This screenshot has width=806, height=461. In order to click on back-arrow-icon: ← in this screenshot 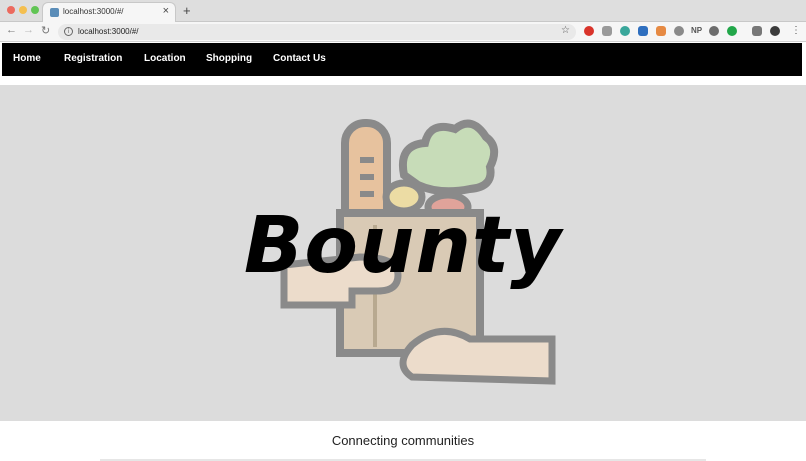, I will do `click(11, 30)`.